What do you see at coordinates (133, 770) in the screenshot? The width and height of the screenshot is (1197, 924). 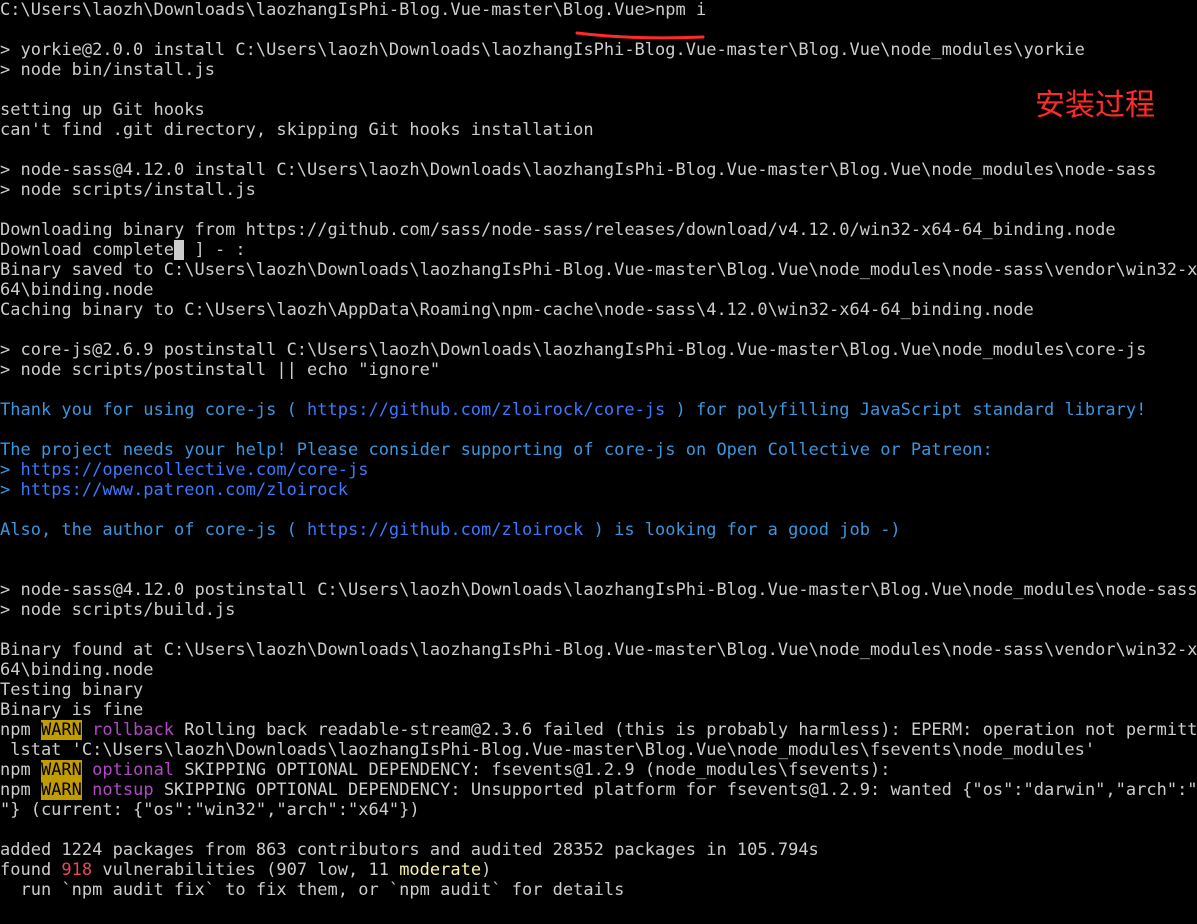 I see `terminal-text: optional` at bounding box center [133, 770].